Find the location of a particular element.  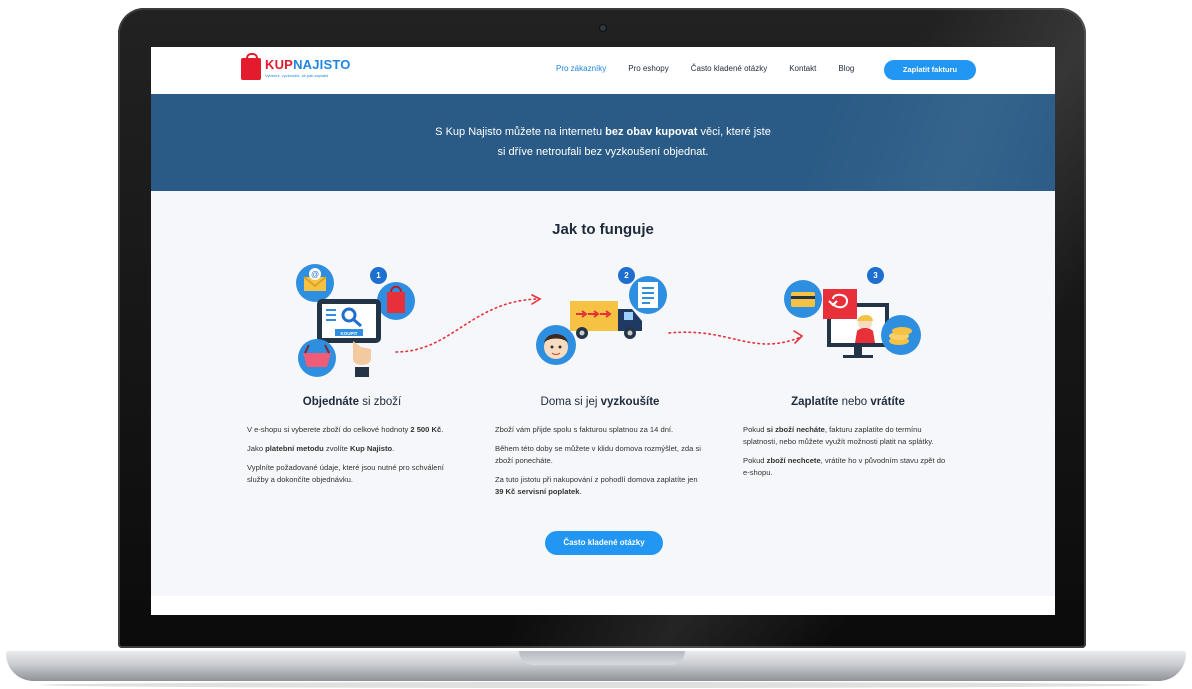

faq-button: Často kladené otázky is located at coordinates (604, 543).